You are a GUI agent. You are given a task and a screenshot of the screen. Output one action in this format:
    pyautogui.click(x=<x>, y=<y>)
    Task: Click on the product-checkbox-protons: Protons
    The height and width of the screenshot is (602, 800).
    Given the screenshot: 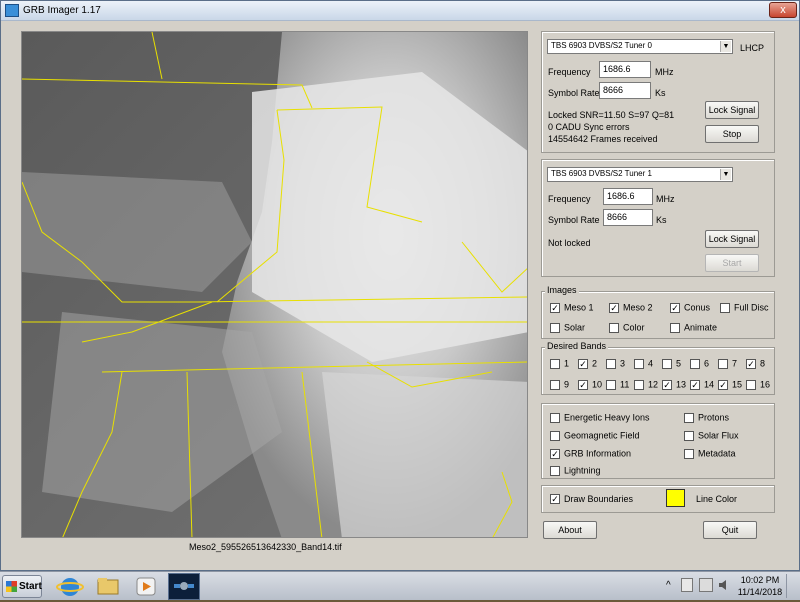 What is the action you would take?
    pyautogui.click(x=706, y=417)
    